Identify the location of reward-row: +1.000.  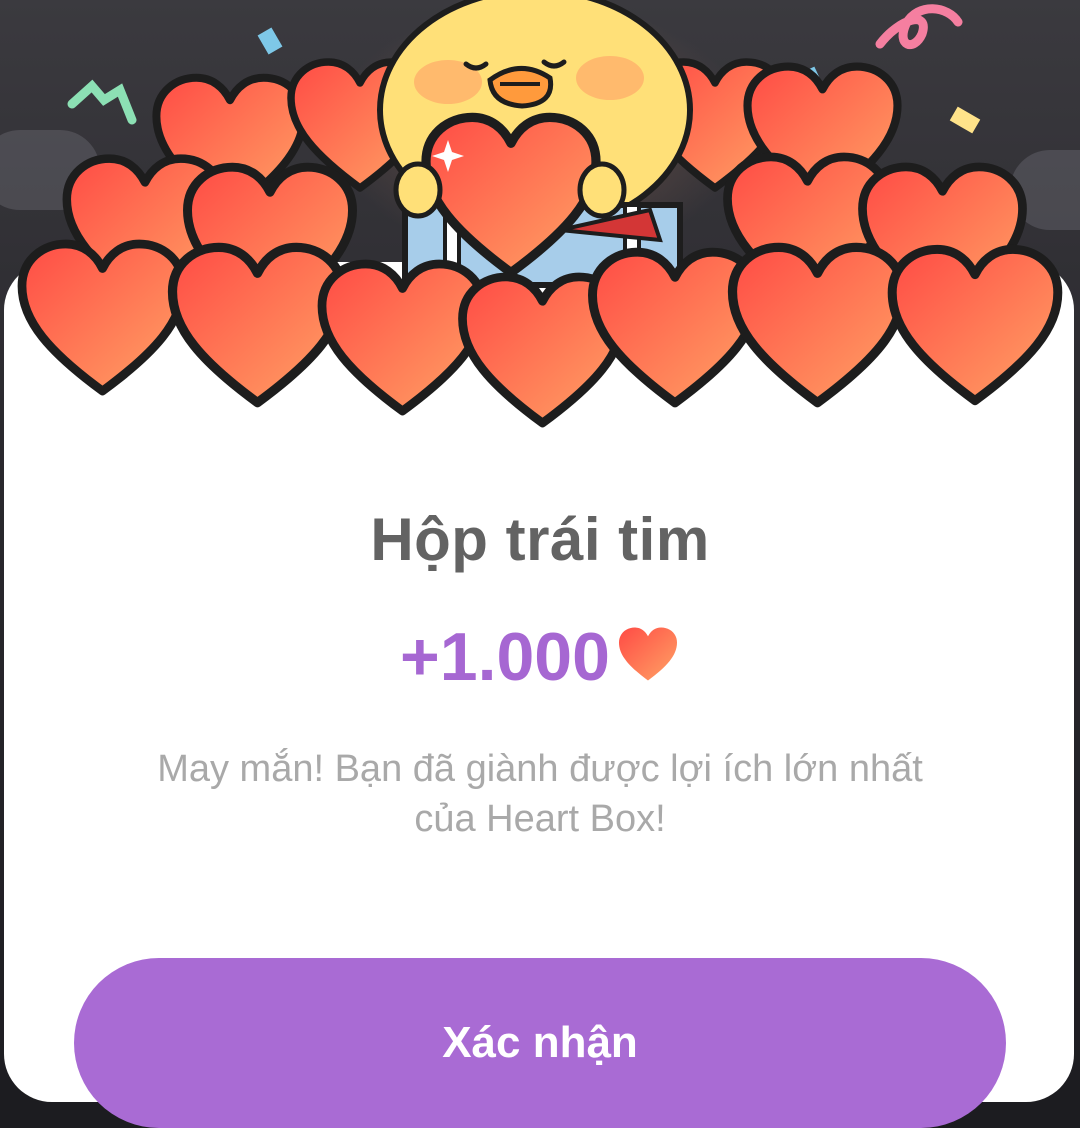
(540, 657).